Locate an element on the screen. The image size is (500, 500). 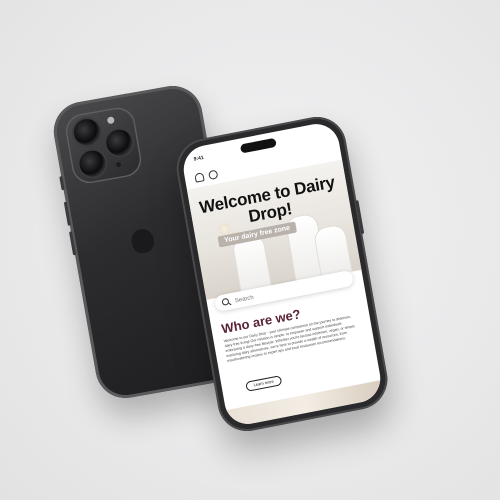
flash-icon is located at coordinates (110, 120).